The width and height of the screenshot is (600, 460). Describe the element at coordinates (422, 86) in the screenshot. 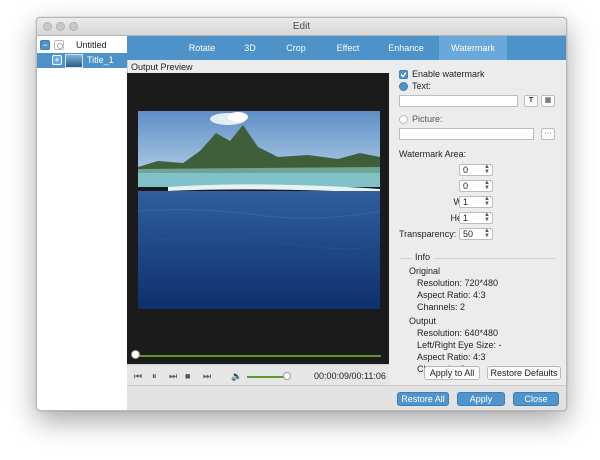

I see `text-radio-label: Text:` at that location.